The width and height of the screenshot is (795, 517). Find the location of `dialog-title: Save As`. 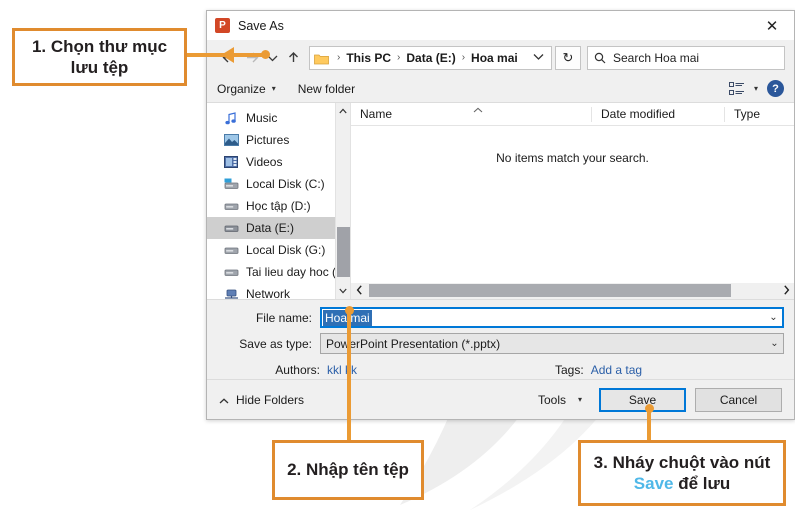

dialog-title: Save As is located at coordinates (261, 25).